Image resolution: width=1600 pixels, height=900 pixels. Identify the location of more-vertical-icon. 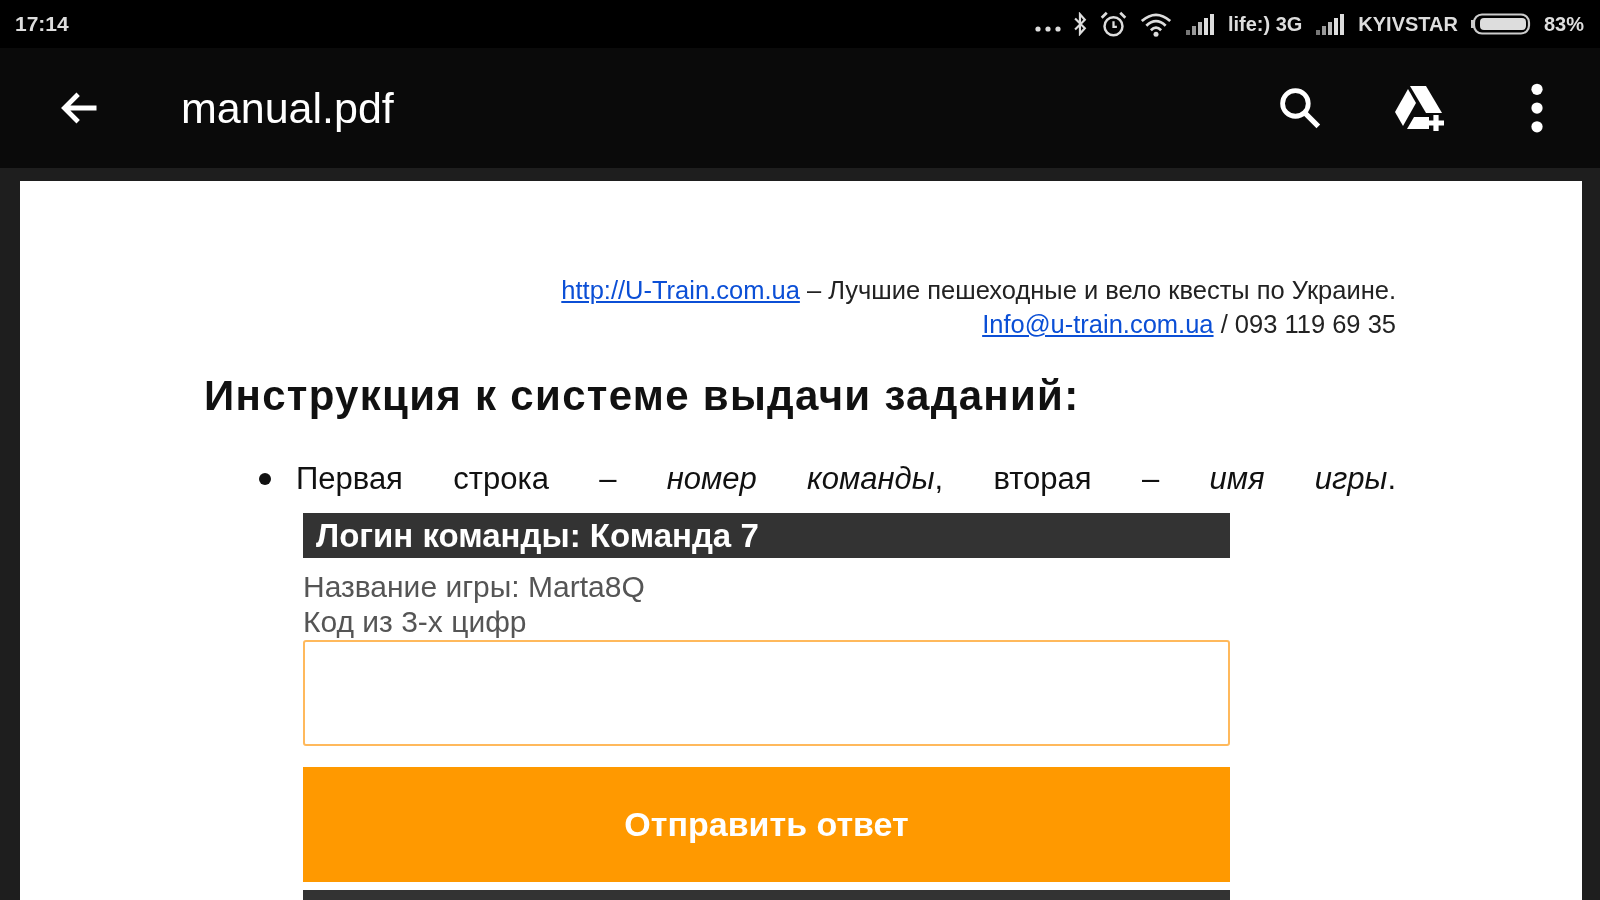
(1537, 108).